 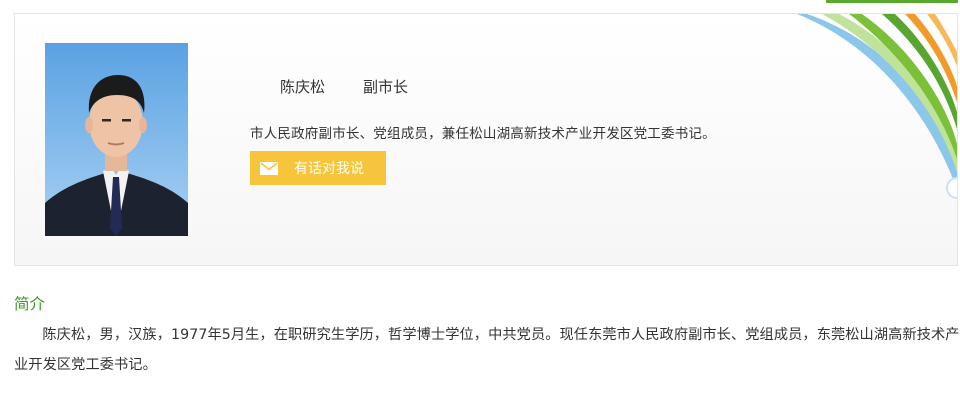 What do you see at coordinates (344, 86) in the screenshot?
I see `name-and-title-row: 陈庆松 副市长` at bounding box center [344, 86].